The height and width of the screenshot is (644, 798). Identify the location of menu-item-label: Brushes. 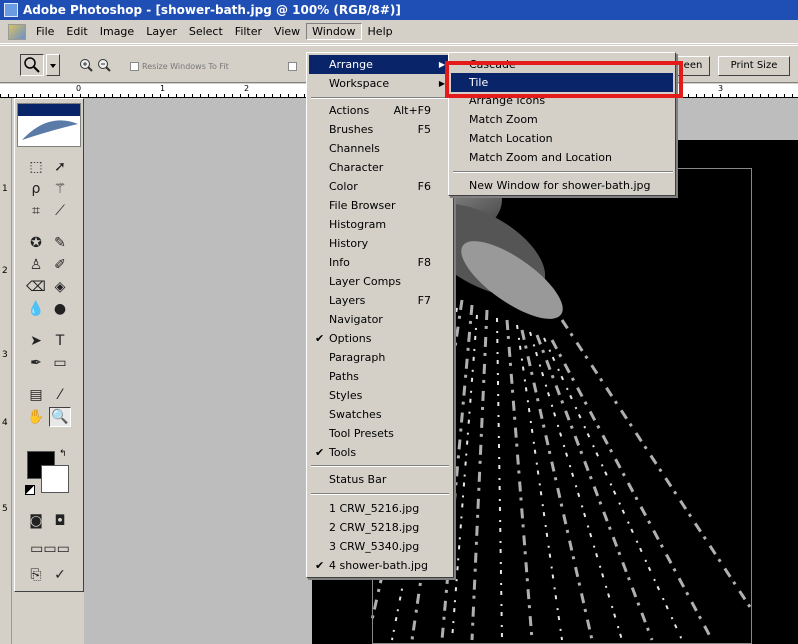
(351, 129).